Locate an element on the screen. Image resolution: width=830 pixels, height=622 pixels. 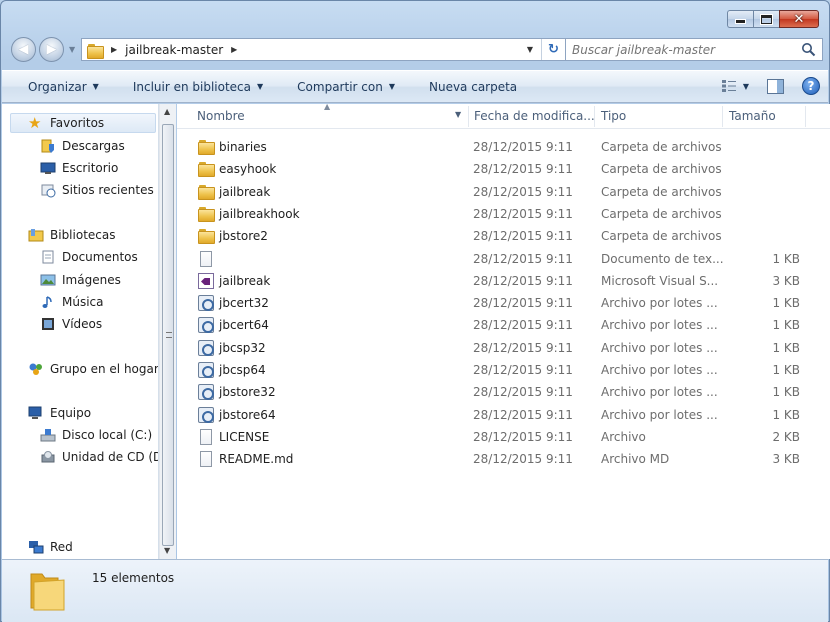
nav-label: Bibliotecas is located at coordinates (83, 235).